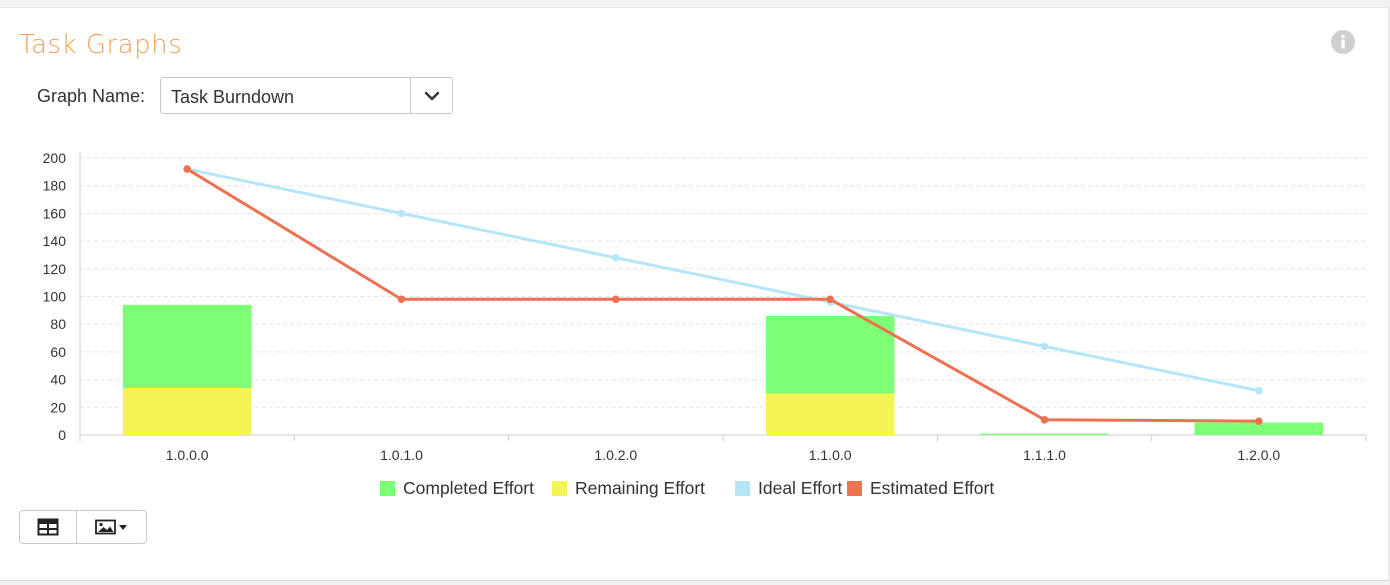 The width and height of the screenshot is (1390, 585). I want to click on y-tick-label: 40, so click(58, 380).